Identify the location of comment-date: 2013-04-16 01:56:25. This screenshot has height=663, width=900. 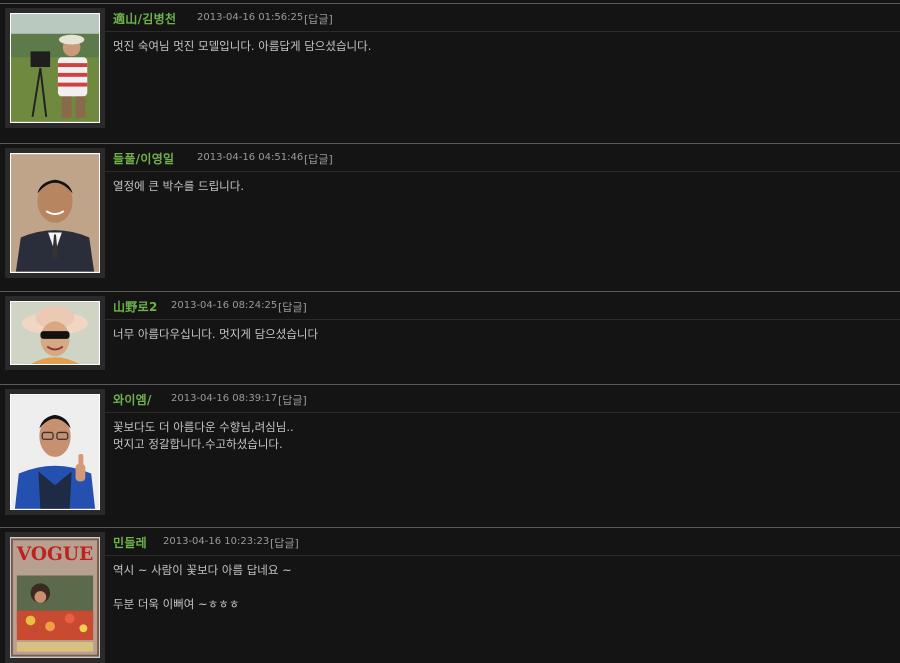
(250, 17).